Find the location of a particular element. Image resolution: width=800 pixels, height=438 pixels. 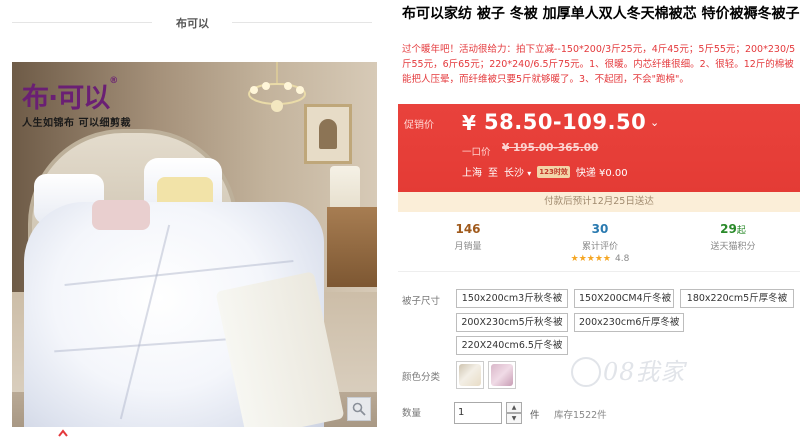

shipping-row: 上海 至 长沙 ▾ 123时效 快递 ¥0.00 is located at coordinates (545, 171).